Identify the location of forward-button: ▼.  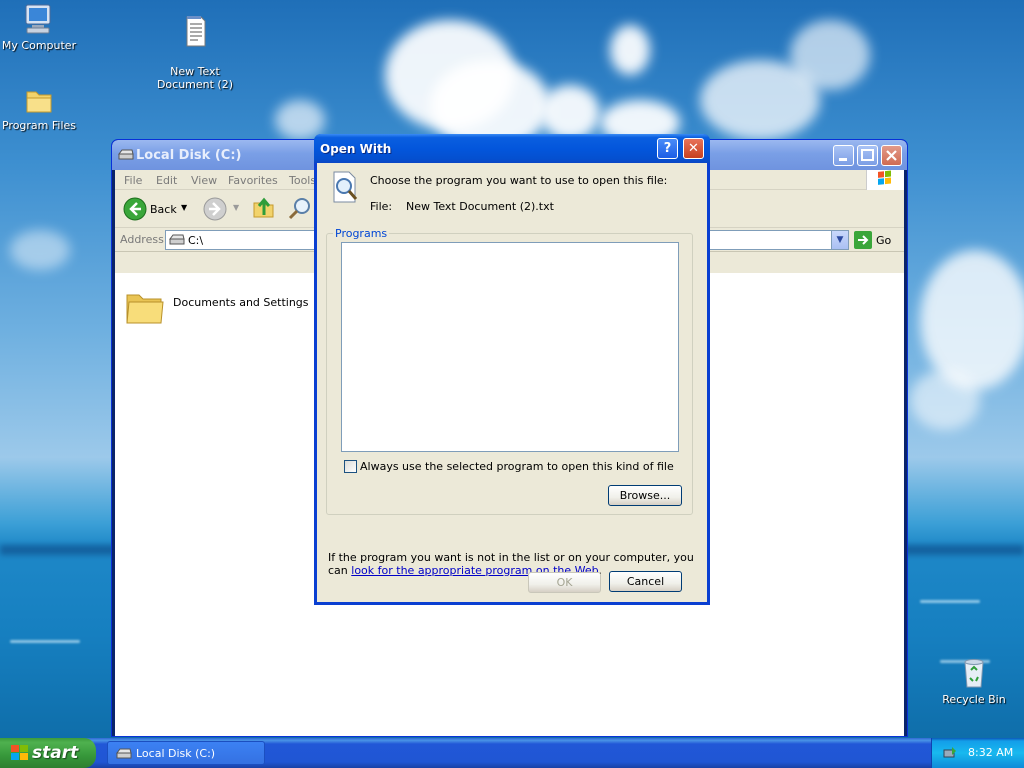
(221, 209).